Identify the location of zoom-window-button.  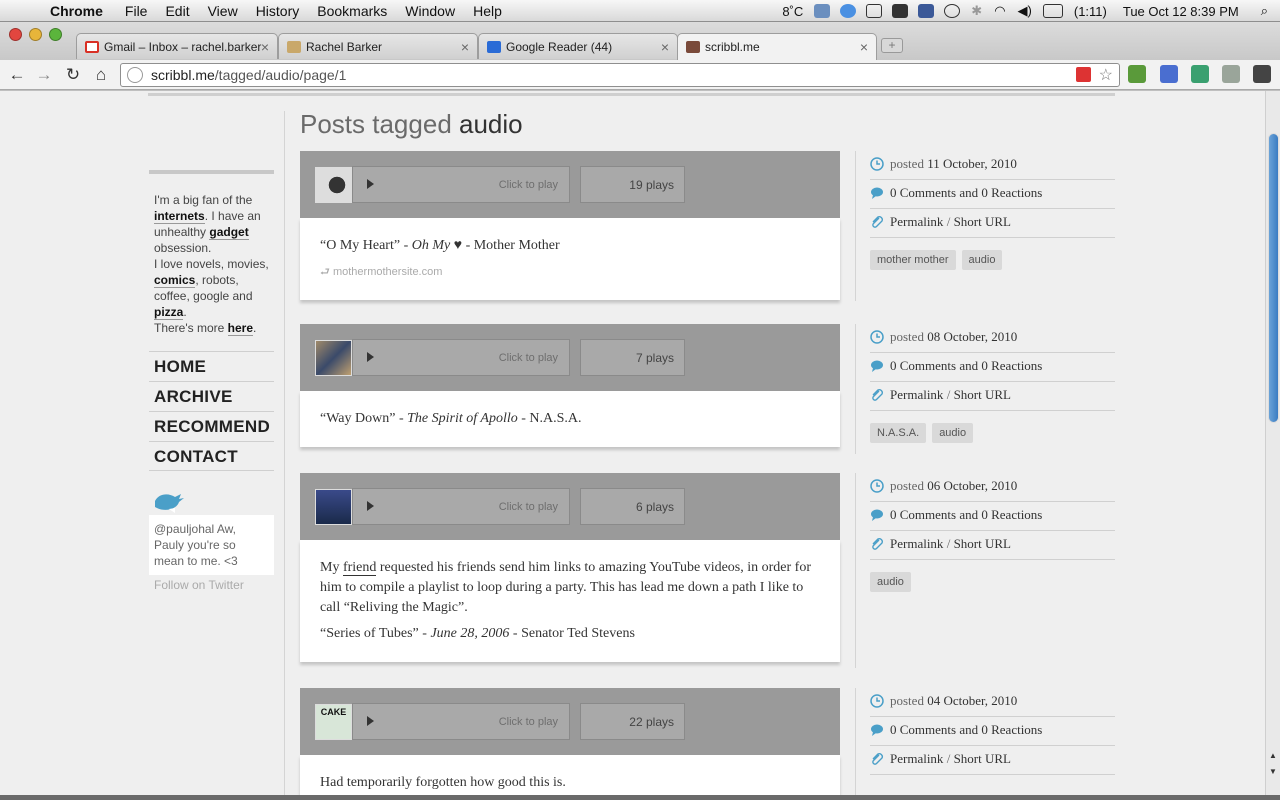
(55, 34).